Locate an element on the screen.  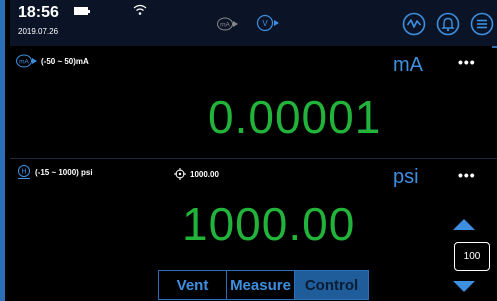
channel-2-more-button: ••• is located at coordinates (467, 175).